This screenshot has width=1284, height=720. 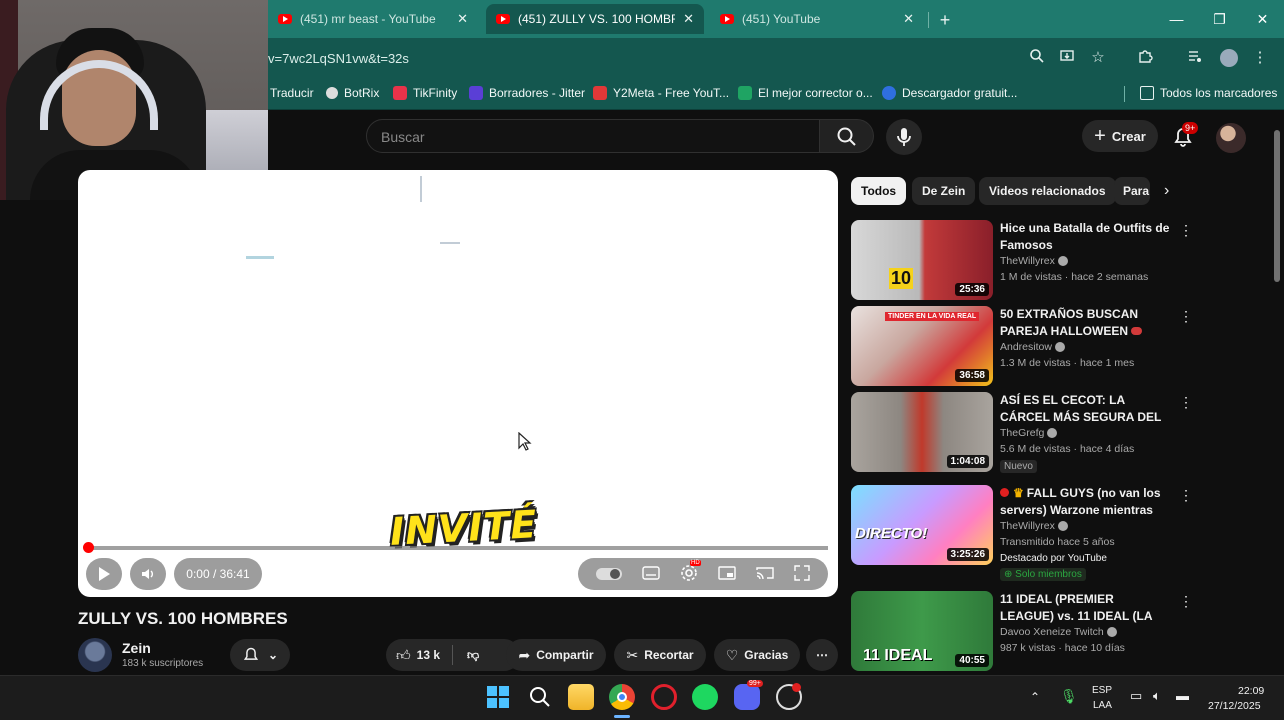 What do you see at coordinates (527, 93) in the screenshot?
I see `bookmark-jitter: Borradores - Jitter` at bounding box center [527, 93].